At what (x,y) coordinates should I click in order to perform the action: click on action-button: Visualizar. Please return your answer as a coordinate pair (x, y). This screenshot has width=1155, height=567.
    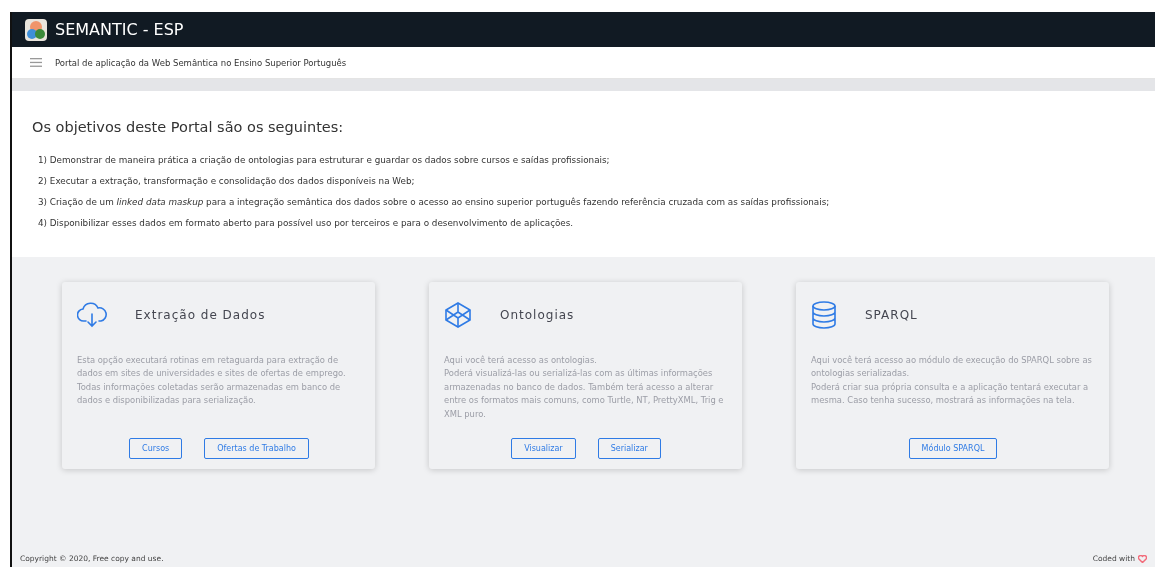
    Looking at the image, I should click on (543, 448).